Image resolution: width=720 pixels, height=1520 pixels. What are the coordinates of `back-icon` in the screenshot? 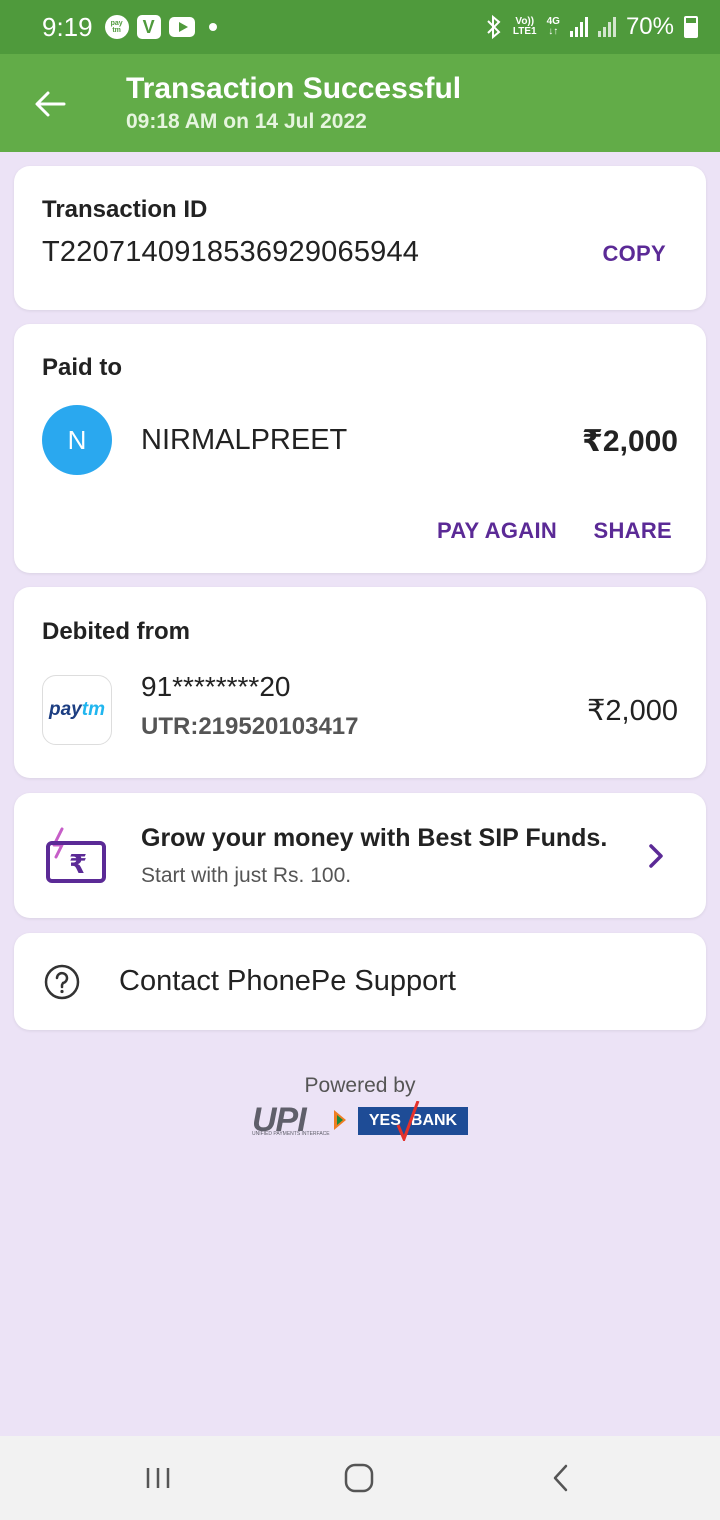 It's located at (561, 1478).